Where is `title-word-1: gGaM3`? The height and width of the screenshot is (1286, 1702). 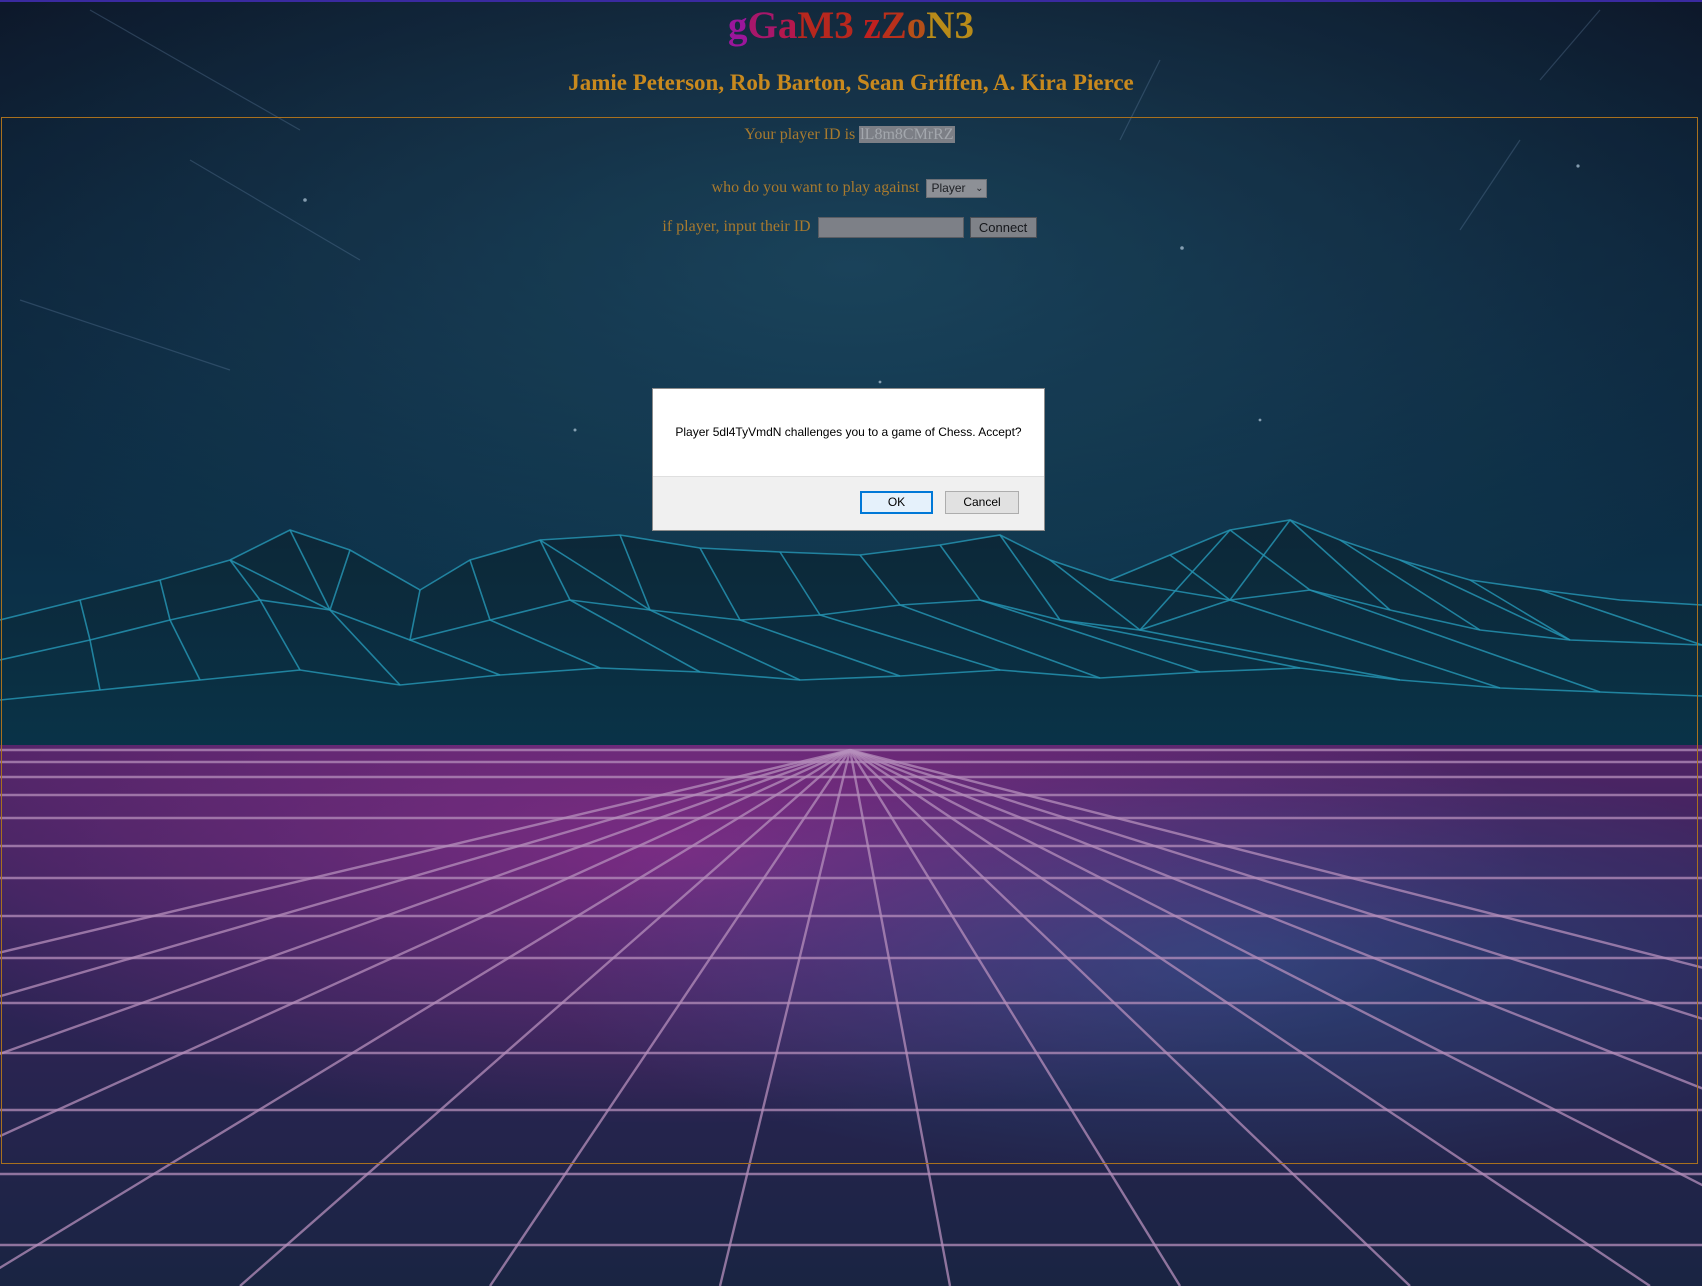
title-word-1: gGaM3 is located at coordinates (795, 25).